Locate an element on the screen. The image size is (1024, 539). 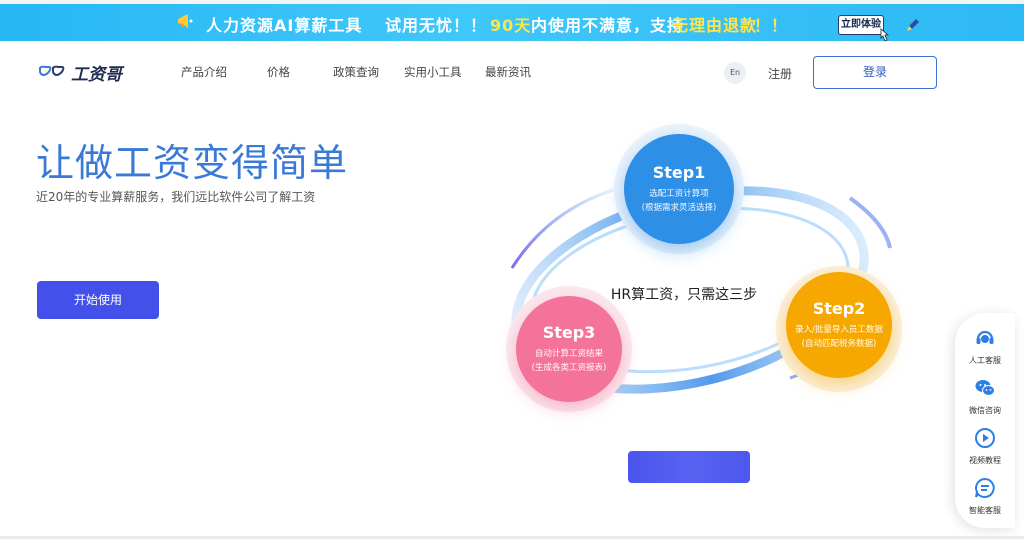
banner-text-3d: ！！ is located at coordinates (771, 25).